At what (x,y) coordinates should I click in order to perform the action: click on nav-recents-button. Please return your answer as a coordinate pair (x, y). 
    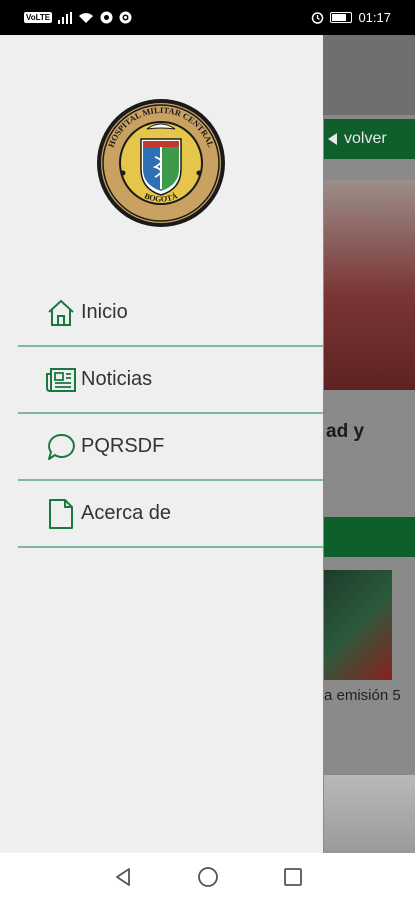
    Looking at the image, I should click on (293, 877).